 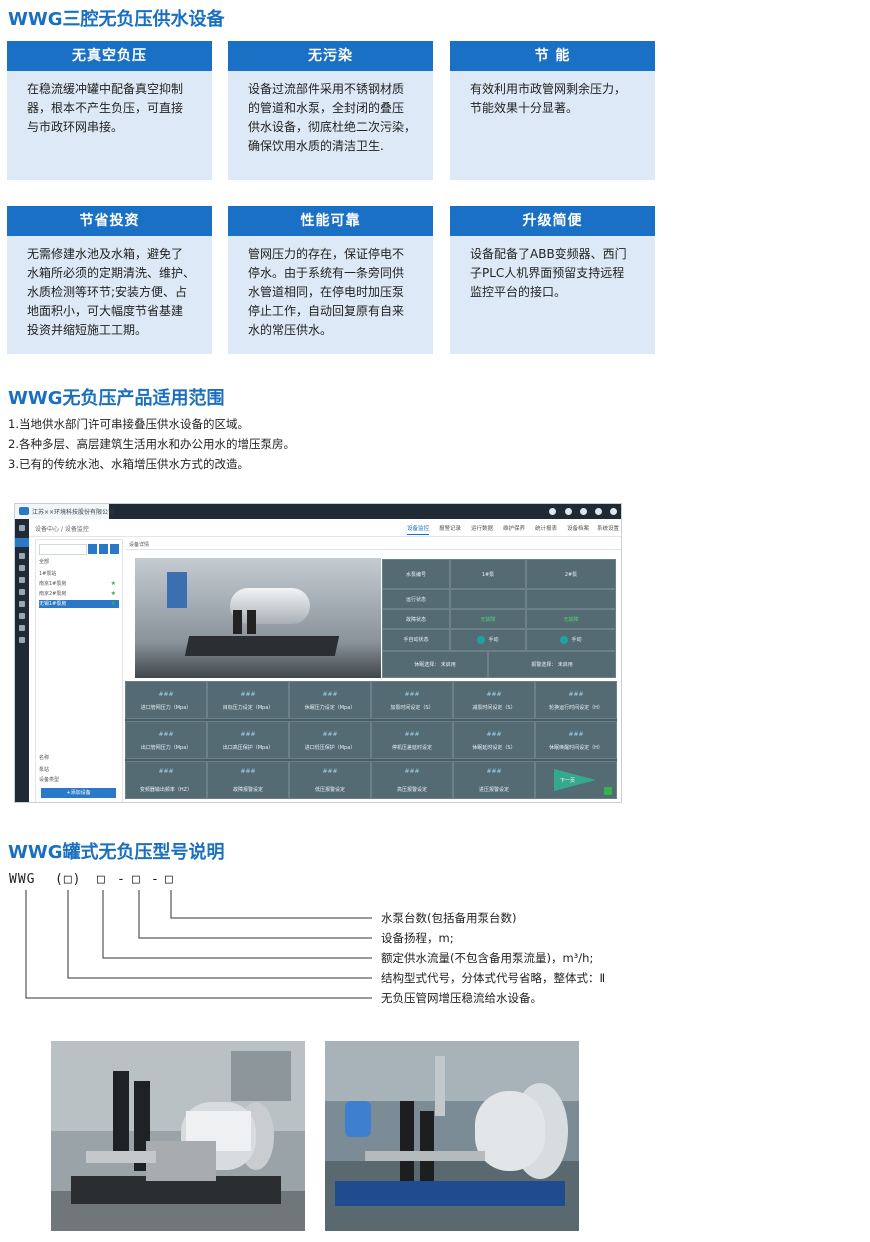 I want to click on legend-structure: 结构型式代号，分体式代号省略，整体式：Ⅱ, so click(x=493, y=978).